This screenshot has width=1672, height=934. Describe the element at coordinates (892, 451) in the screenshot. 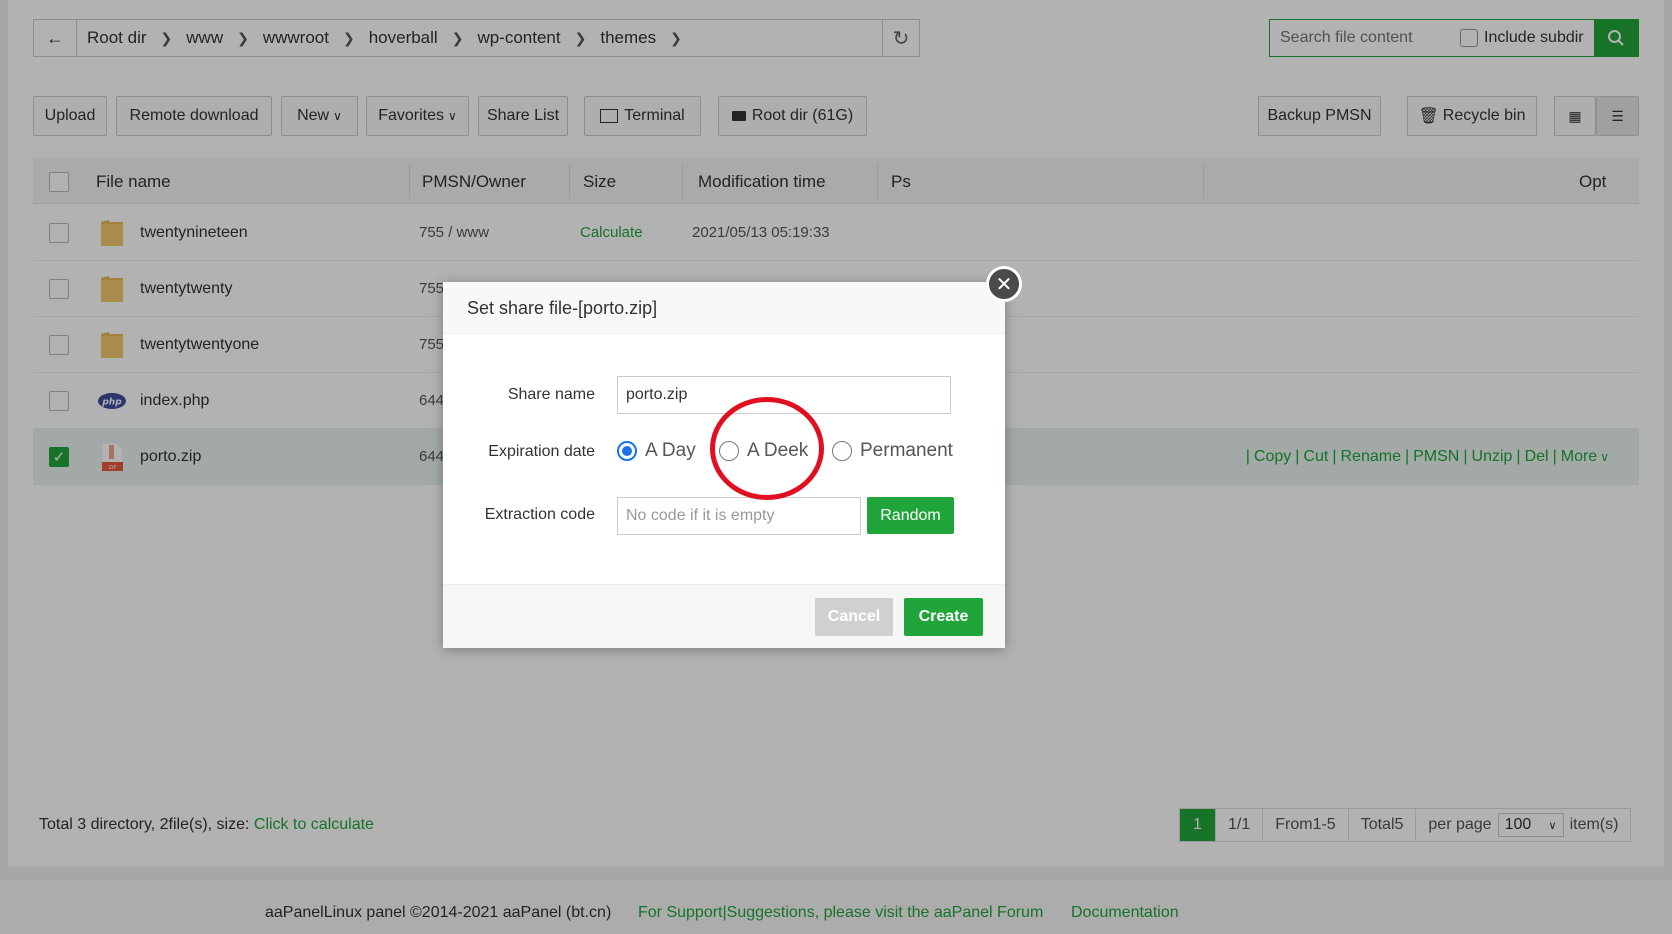

I see `radio-permanent: Permanent` at that location.